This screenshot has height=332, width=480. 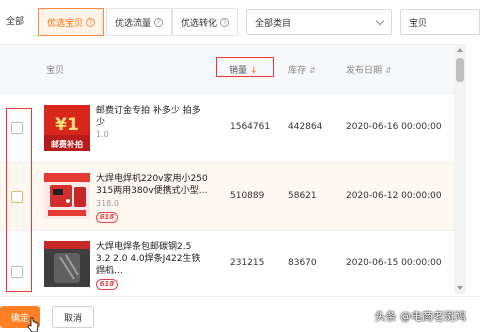 What do you see at coordinates (15, 20) in the screenshot?
I see `tab-all: 全部` at bounding box center [15, 20].